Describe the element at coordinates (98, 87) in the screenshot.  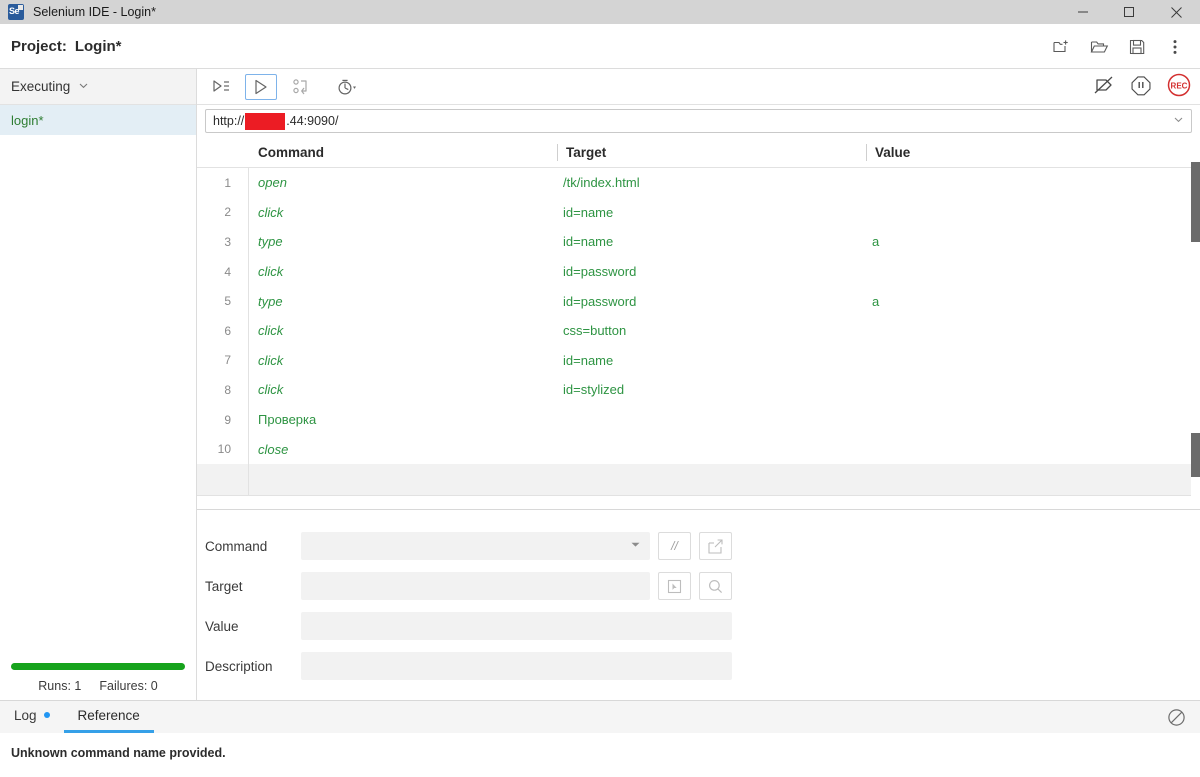
I see `sidebar-header: Executing` at that location.